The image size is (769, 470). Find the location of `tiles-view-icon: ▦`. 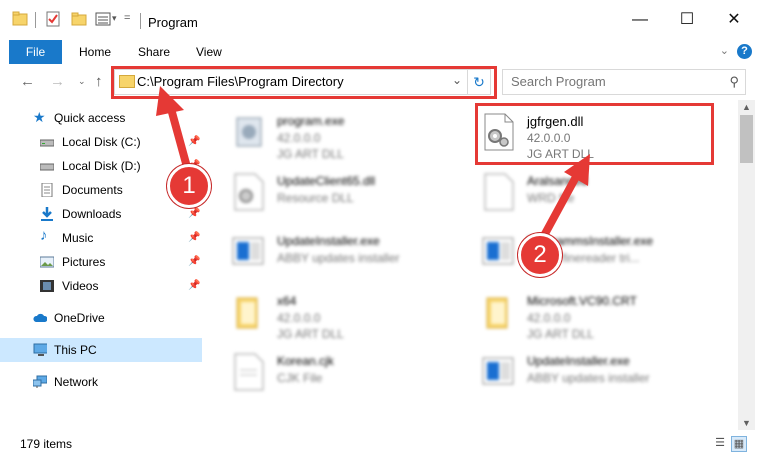

tiles-view-icon: ▦ is located at coordinates (739, 444).